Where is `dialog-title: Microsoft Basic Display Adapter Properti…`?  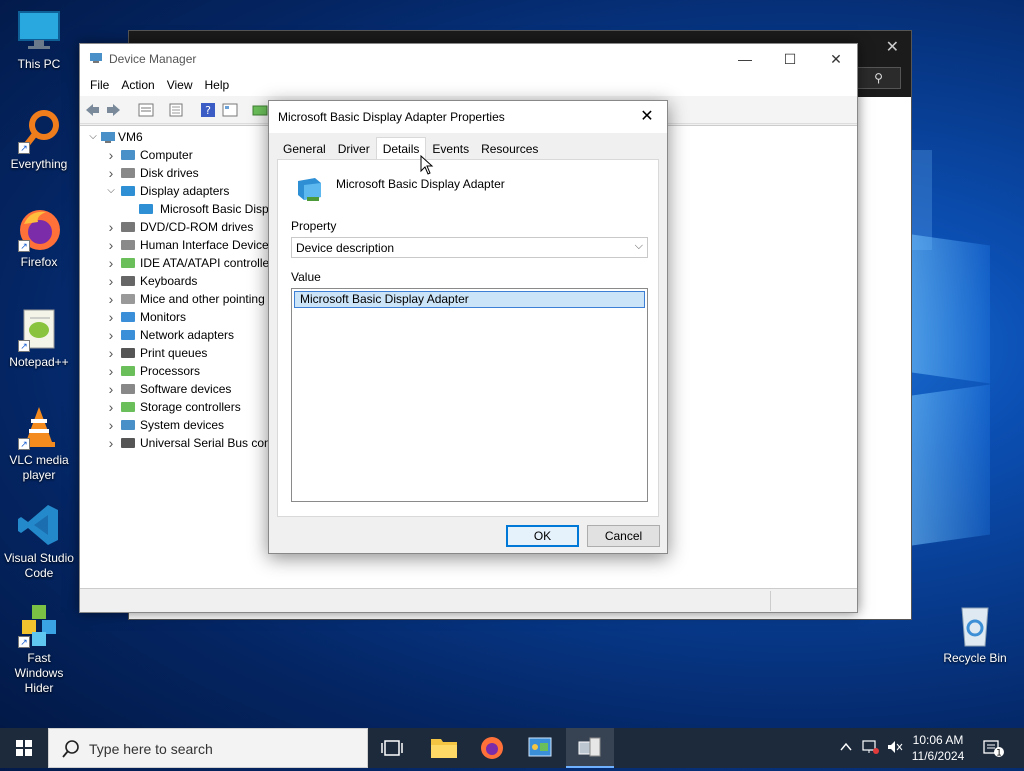 dialog-title: Microsoft Basic Display Adapter Properti… is located at coordinates (391, 117).